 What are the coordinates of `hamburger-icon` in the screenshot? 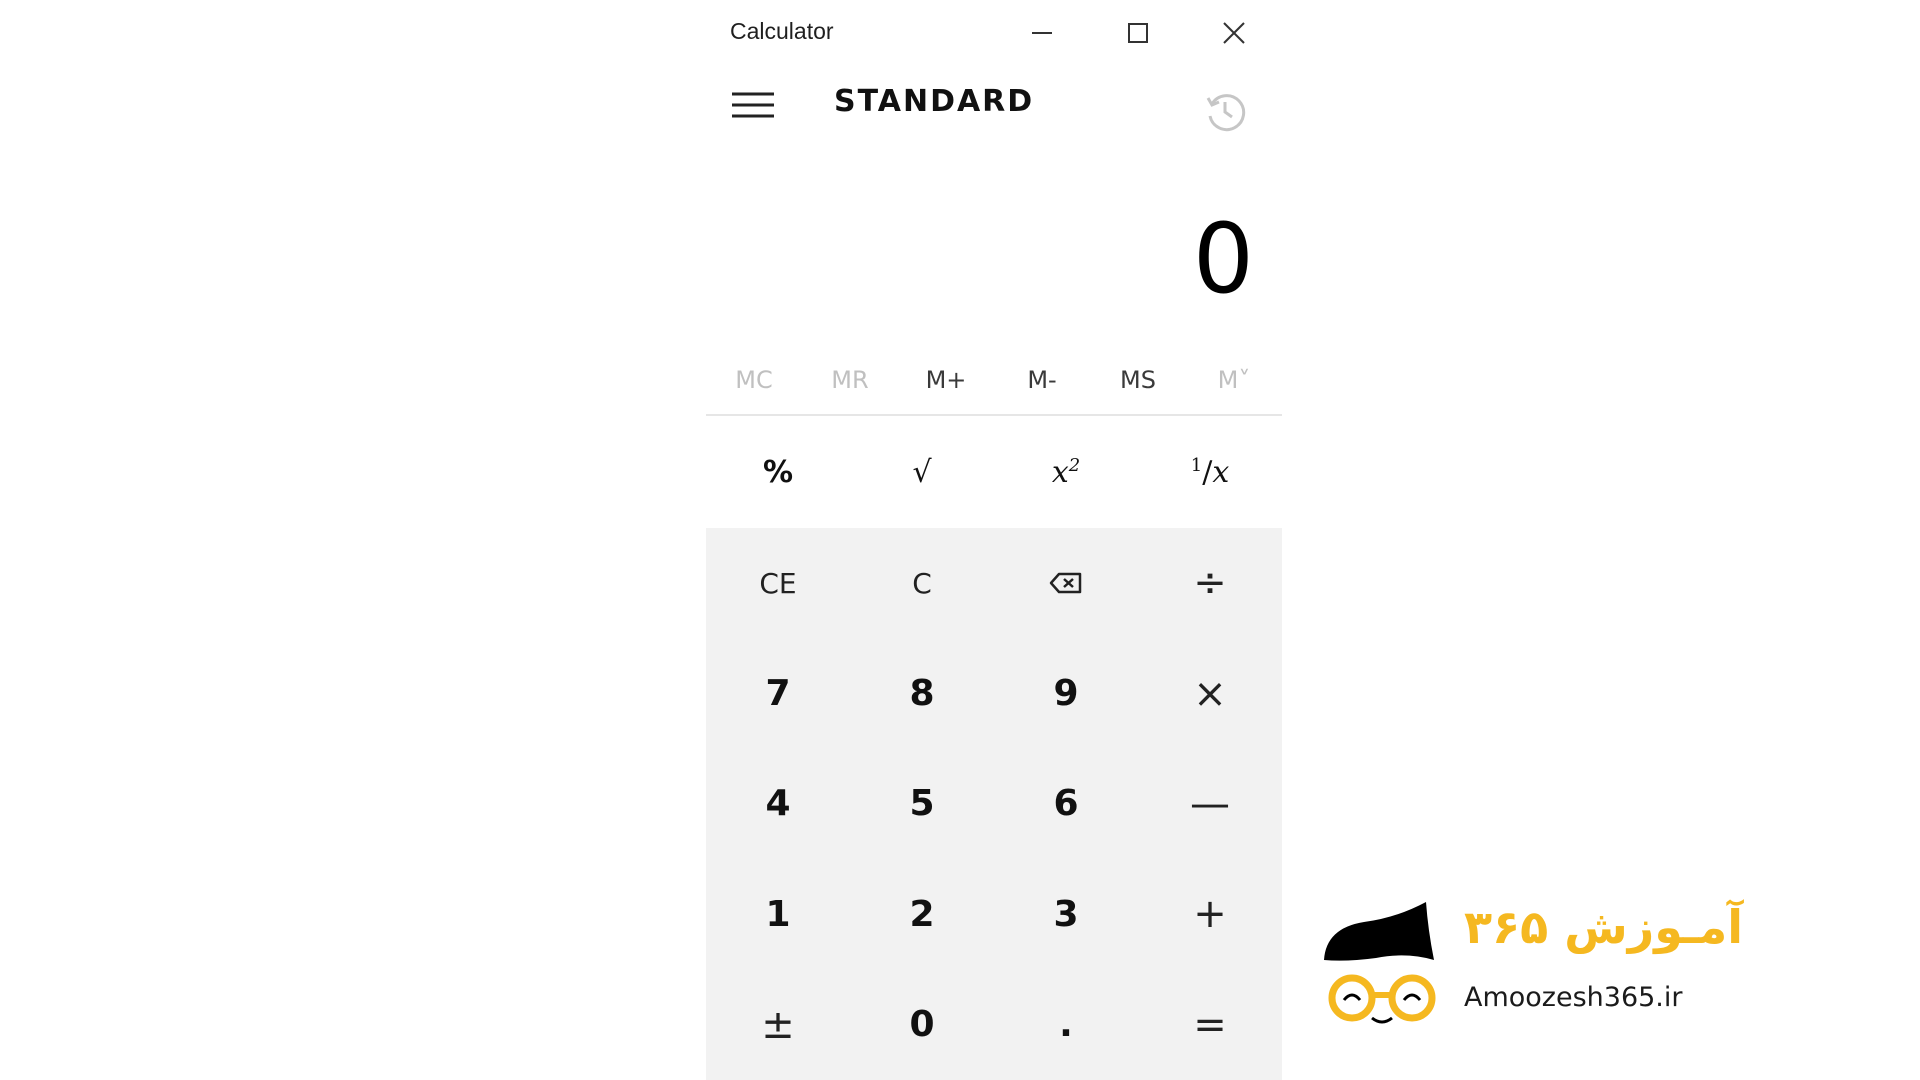 It's located at (753, 105).